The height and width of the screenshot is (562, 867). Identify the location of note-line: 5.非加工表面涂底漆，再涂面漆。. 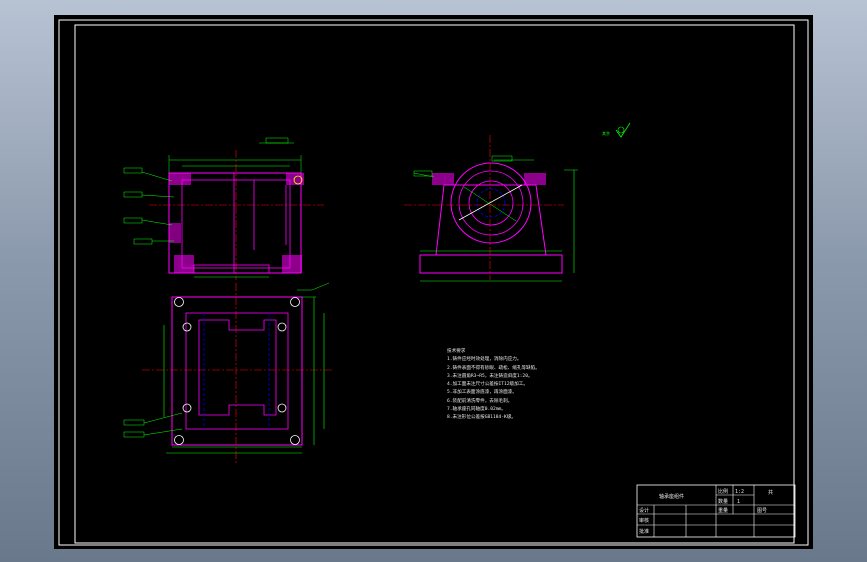
(482, 393).